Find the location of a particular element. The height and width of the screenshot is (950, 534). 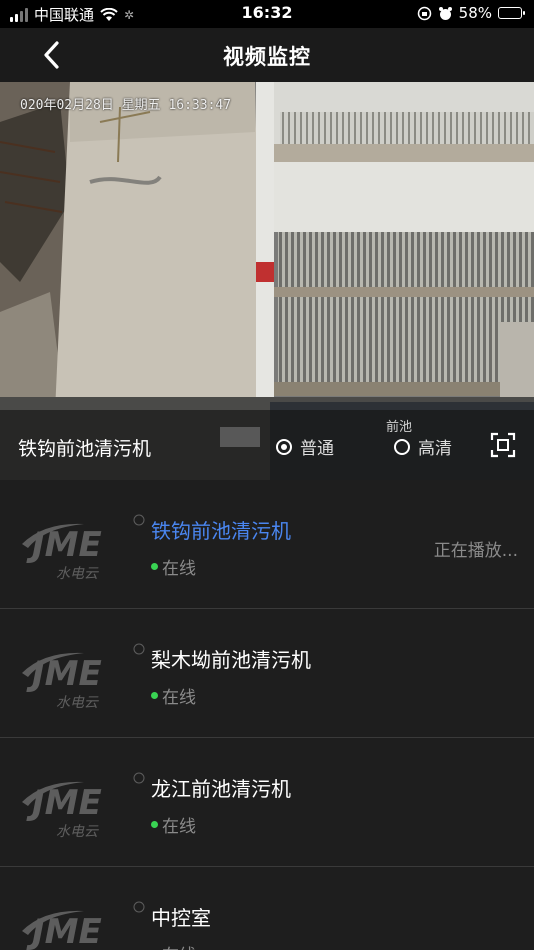

status-bar: 中国联通 ✲ 16:32 58% is located at coordinates (267, 14).